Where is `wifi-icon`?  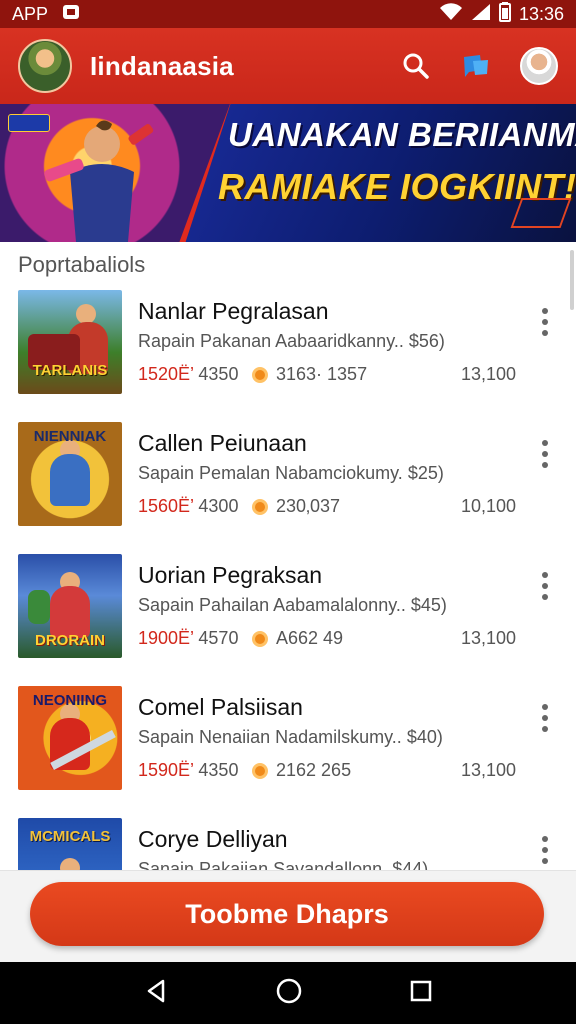
wifi-icon is located at coordinates (451, 14).